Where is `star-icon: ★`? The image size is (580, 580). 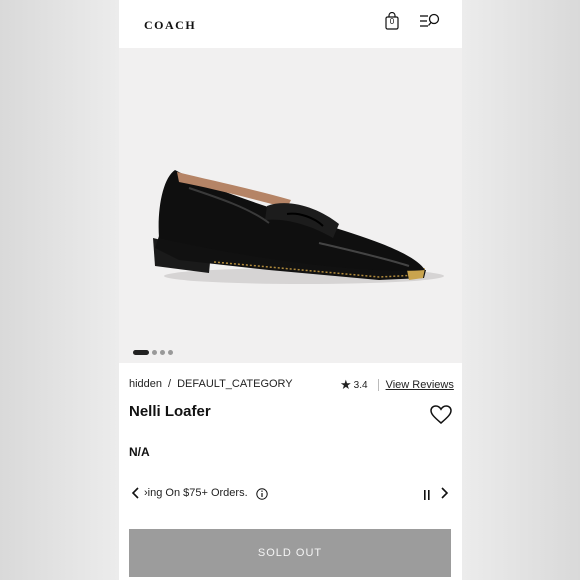
star-icon: ★ is located at coordinates (346, 384).